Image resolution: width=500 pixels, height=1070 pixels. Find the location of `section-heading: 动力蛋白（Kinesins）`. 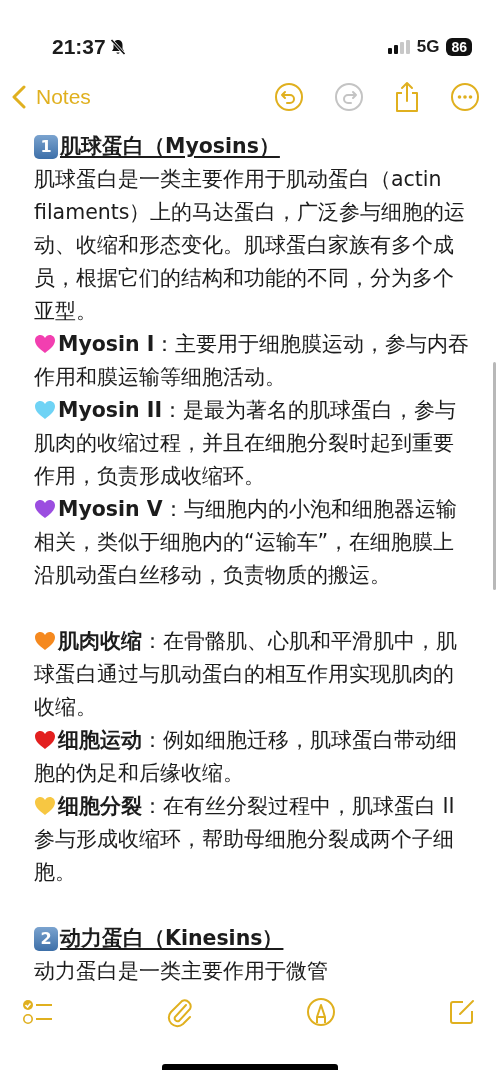

section-heading: 动力蛋白（Kinesins） is located at coordinates (172, 938).